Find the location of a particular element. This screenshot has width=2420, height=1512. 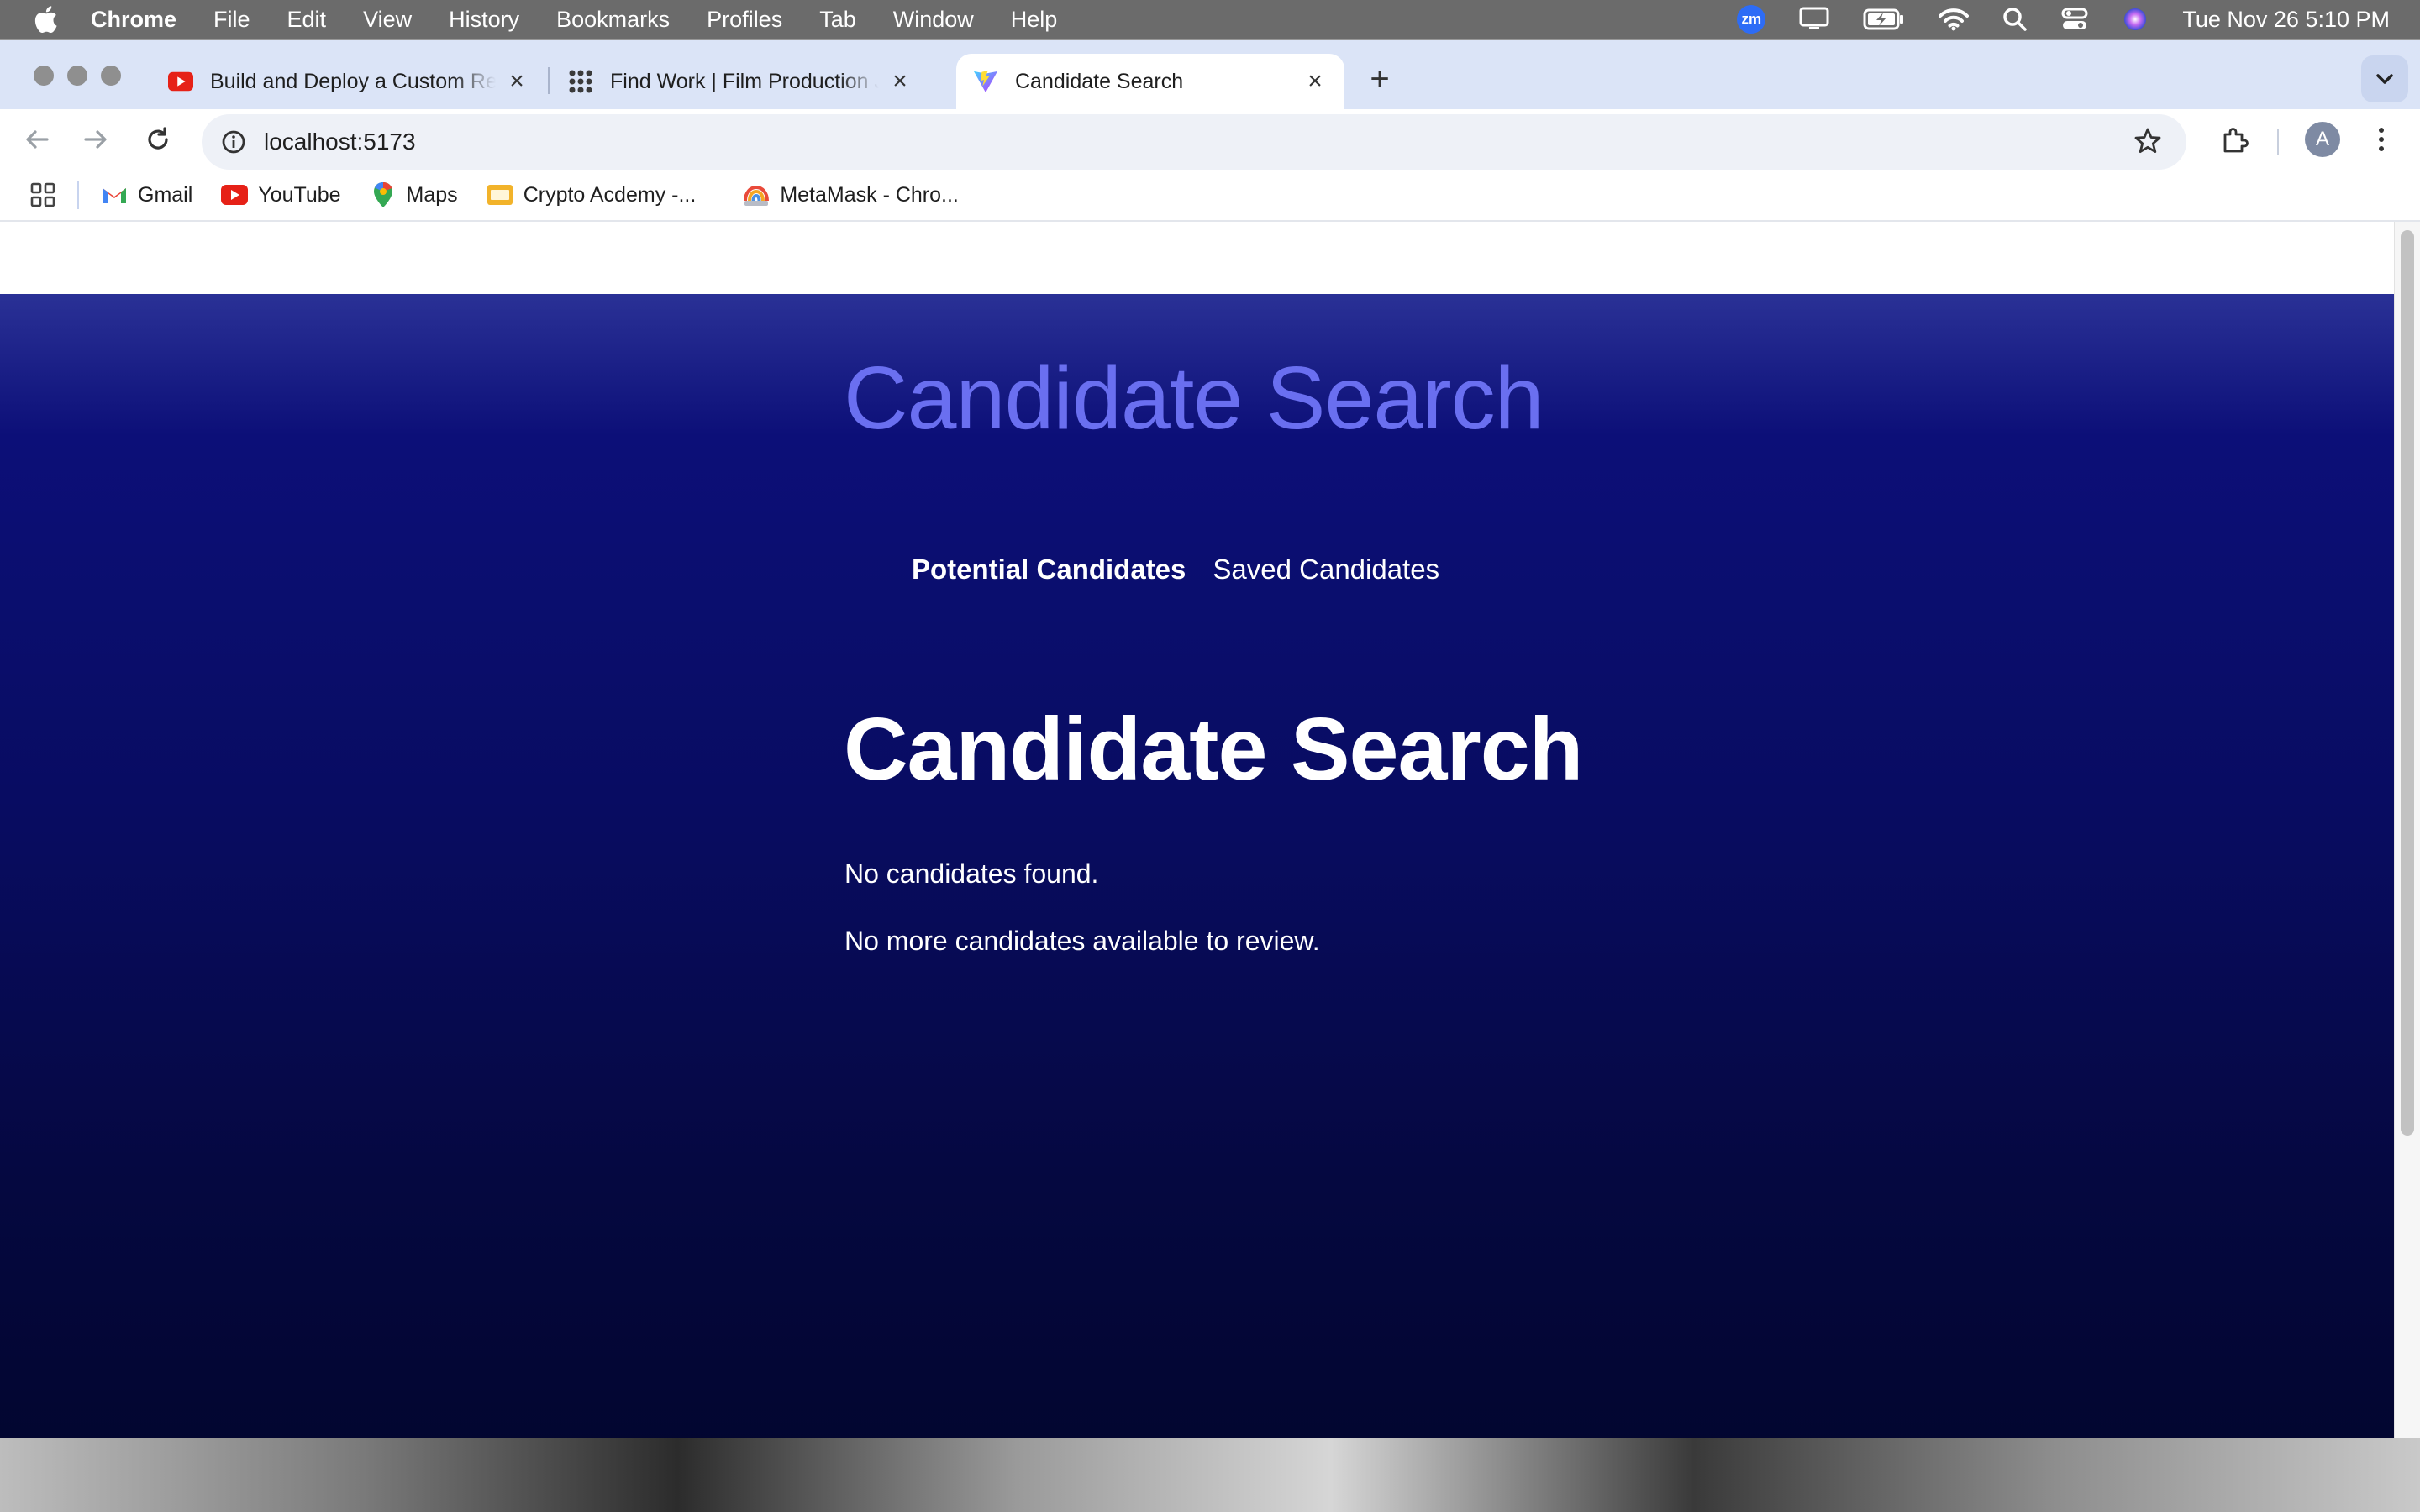

page-scrollbar is located at coordinates (2407, 830).